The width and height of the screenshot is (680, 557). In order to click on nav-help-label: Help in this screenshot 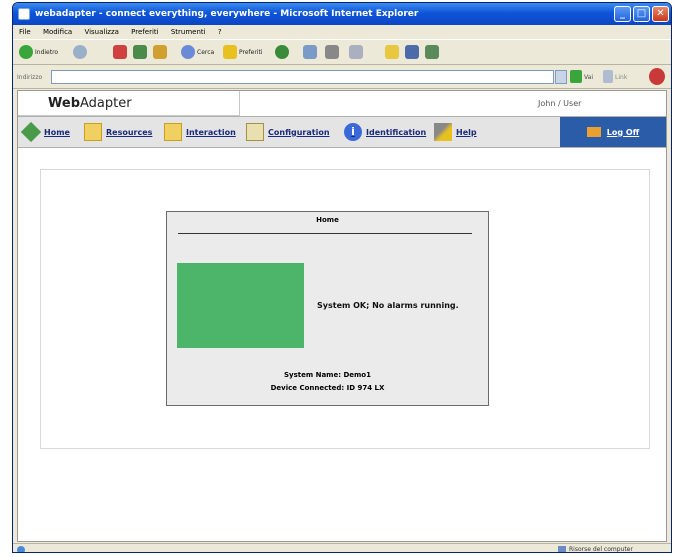, I will do `click(466, 132)`.